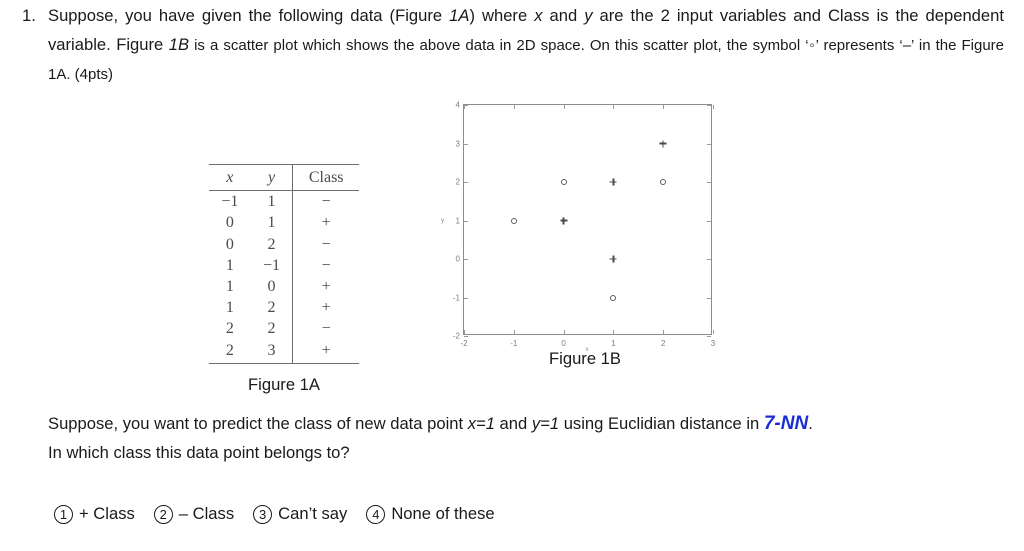 This screenshot has width=1024, height=551. I want to click on y-tick-label: 2, so click(457, 182).